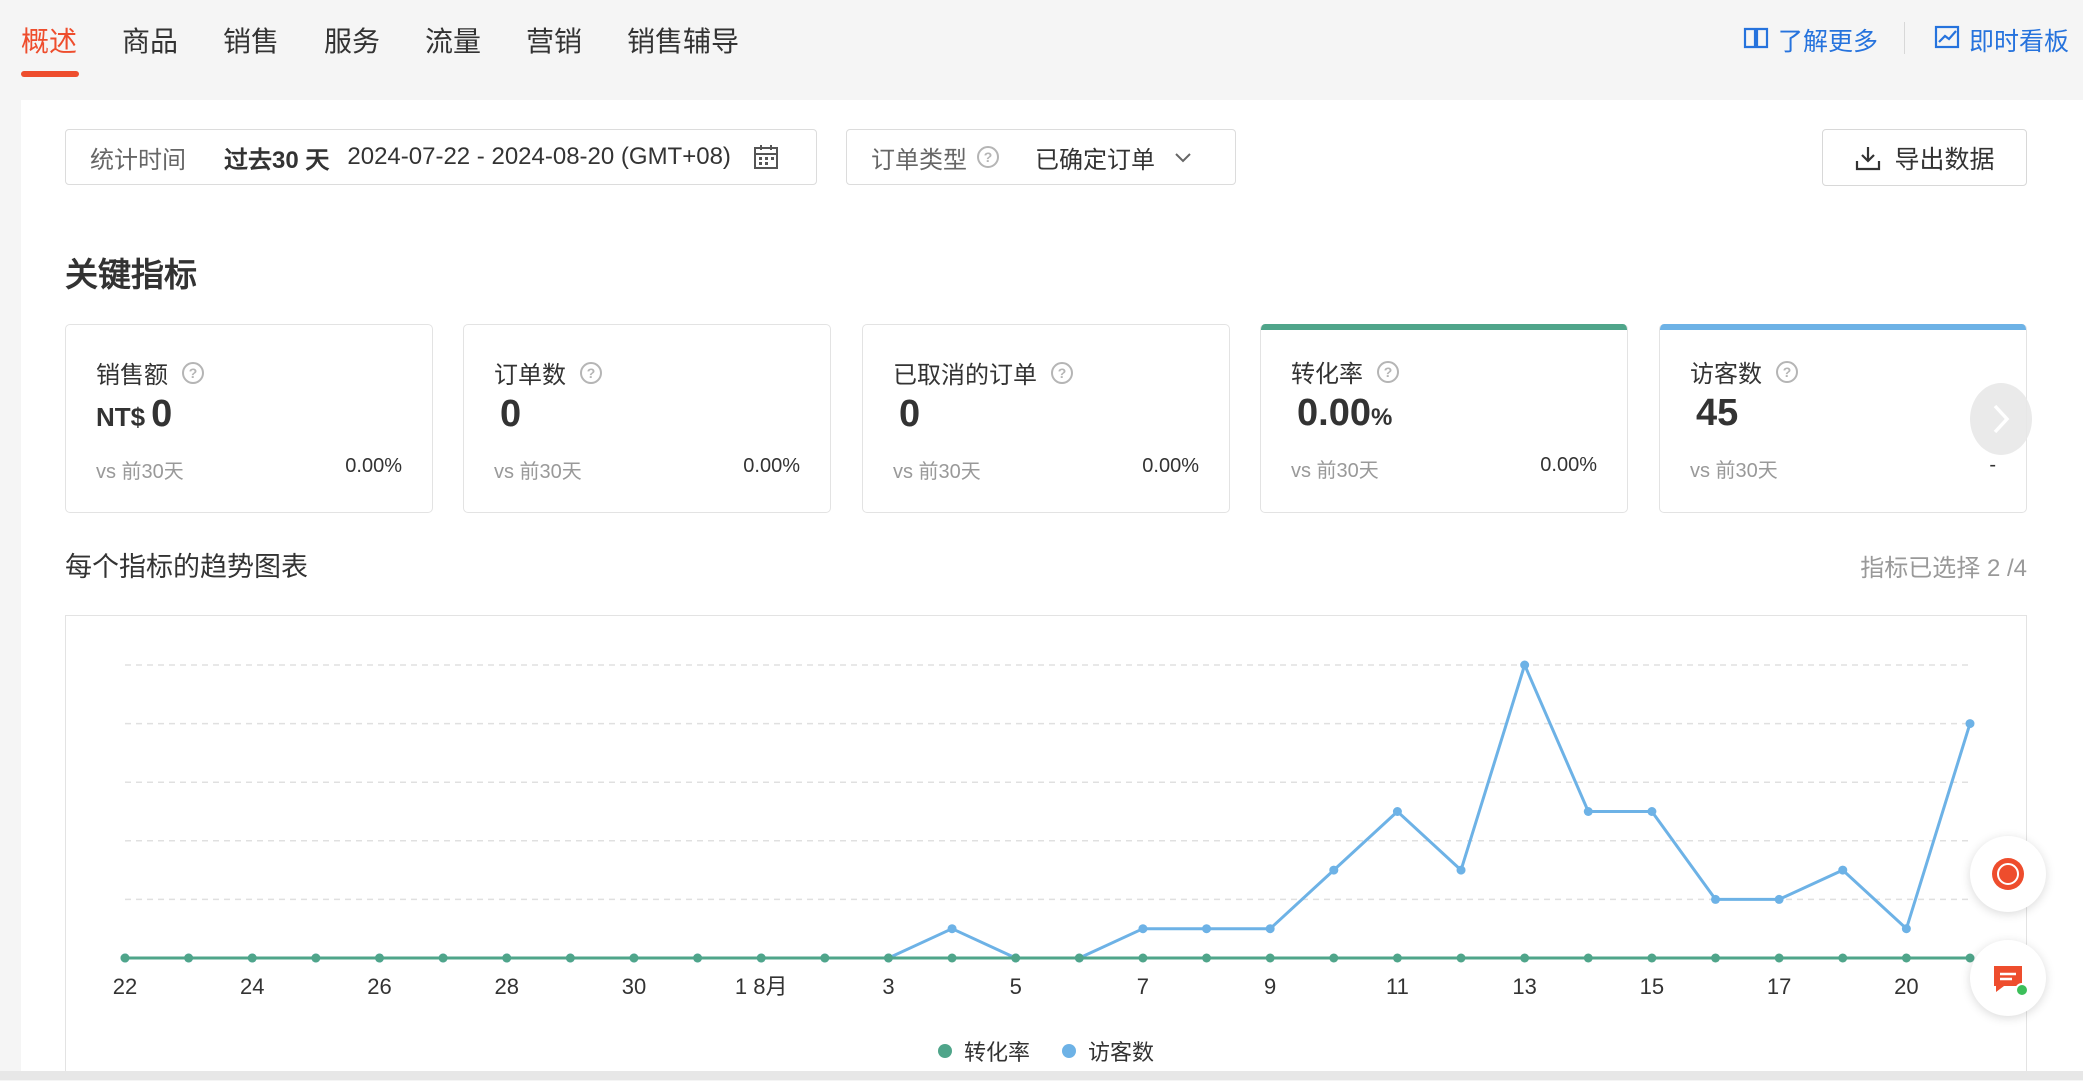  What do you see at coordinates (506, 986) in the screenshot?
I see `x-tick-label: 28` at bounding box center [506, 986].